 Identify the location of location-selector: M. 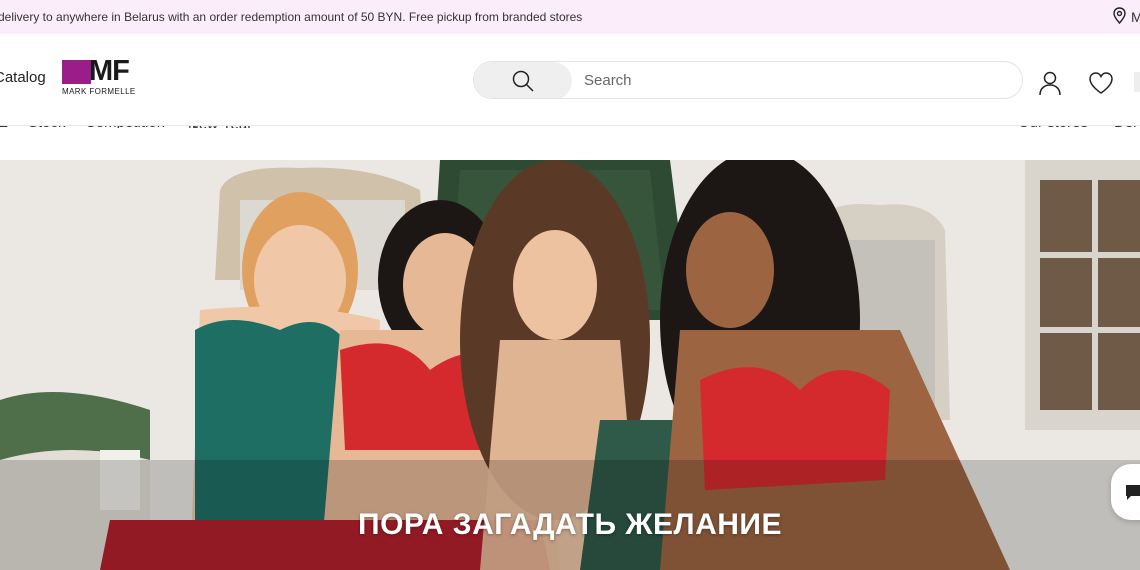
(1126, 17).